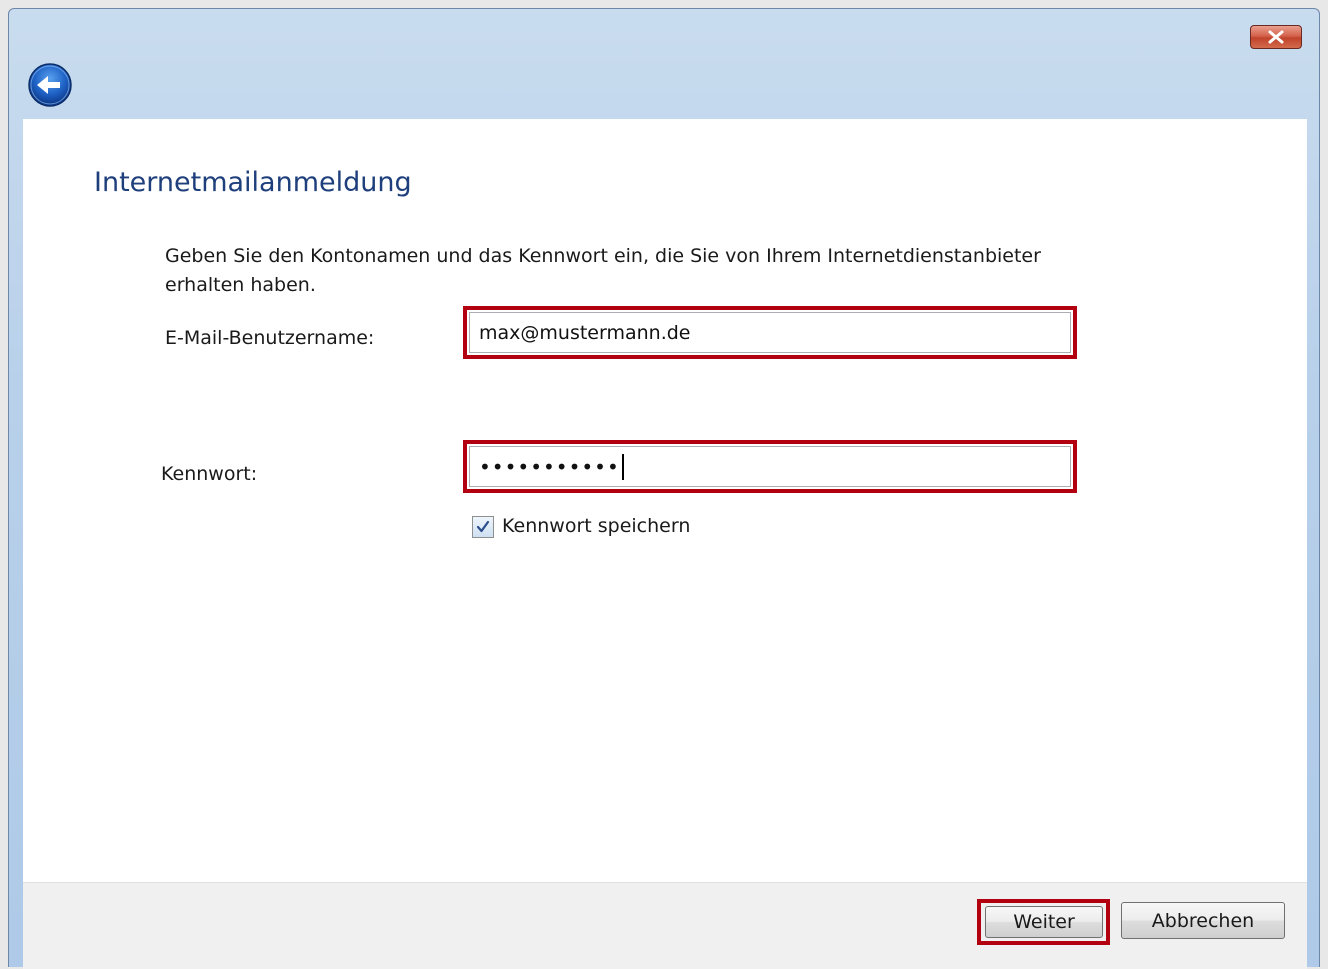  I want to click on password-value: •••••••••••, so click(549, 466).